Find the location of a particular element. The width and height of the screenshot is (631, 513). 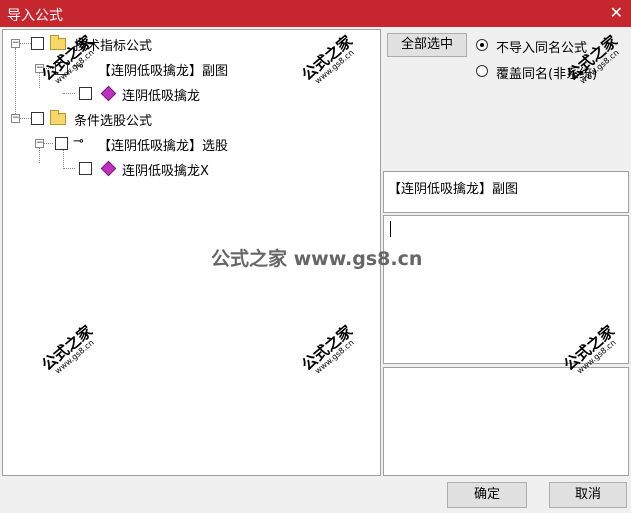

preview-panel is located at coordinates (506, 421).